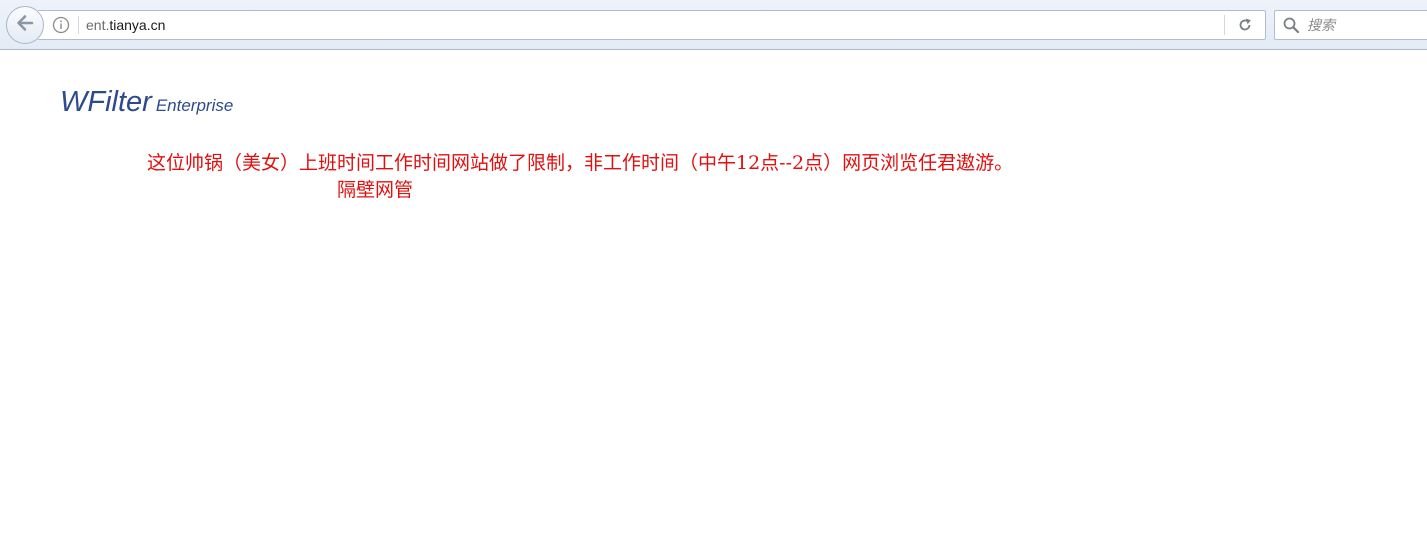 Image resolution: width=1427 pixels, height=547 pixels. I want to click on address-bar: ent.tianya.cn, so click(652, 25).